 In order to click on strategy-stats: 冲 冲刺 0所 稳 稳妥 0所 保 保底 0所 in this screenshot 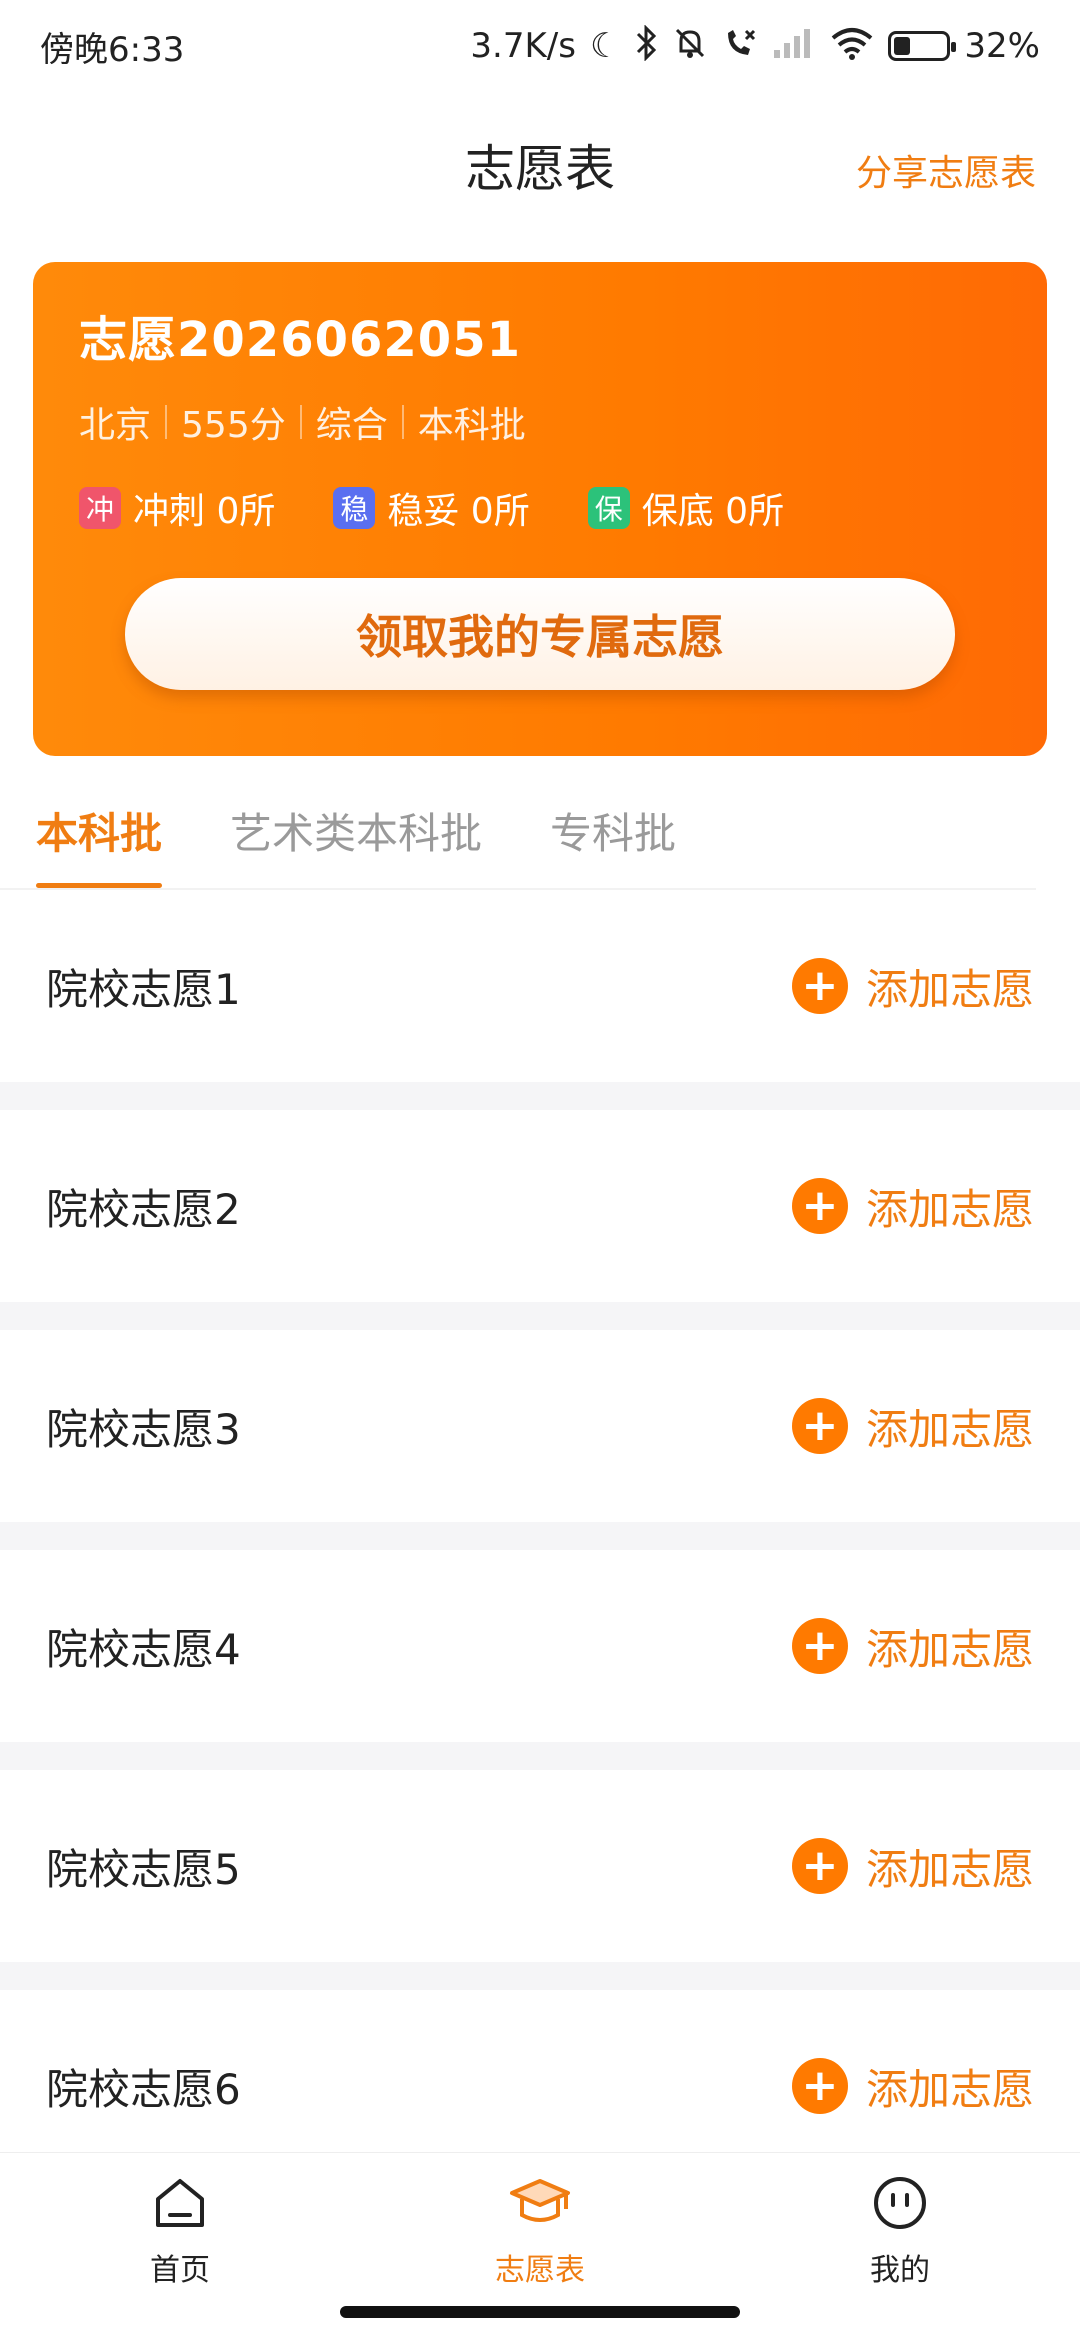, I will do `click(540, 508)`.